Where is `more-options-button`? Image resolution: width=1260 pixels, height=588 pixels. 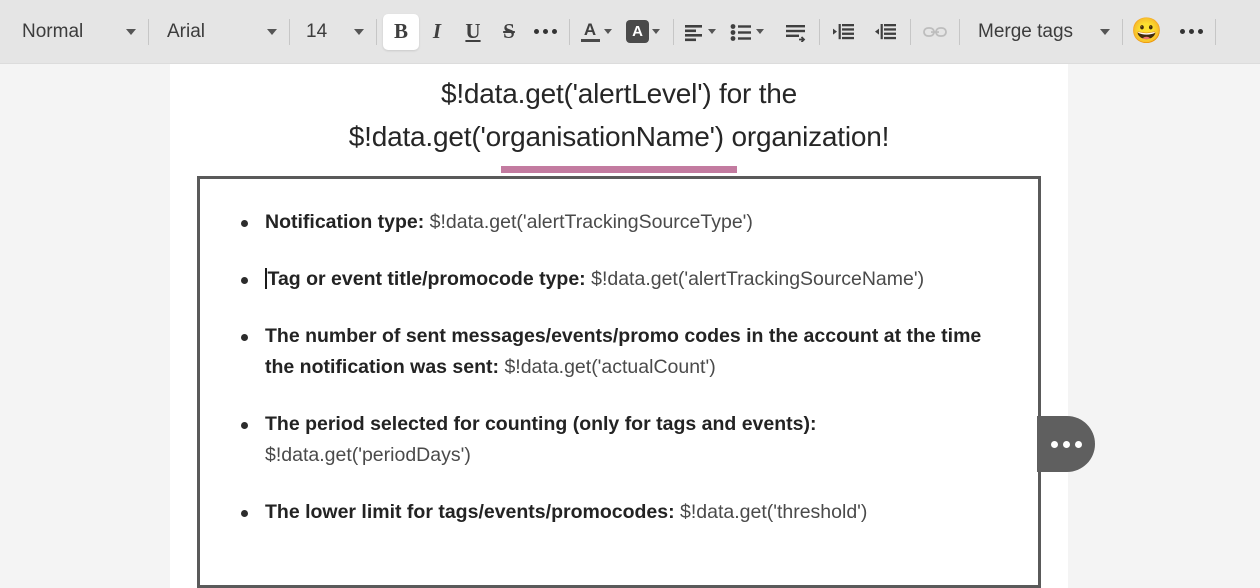
more-options-button is located at coordinates (1191, 32).